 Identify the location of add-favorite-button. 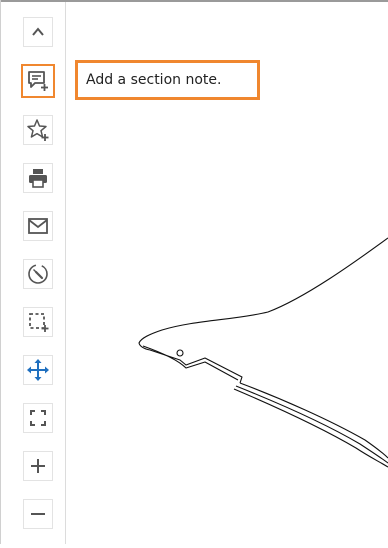
(38, 130).